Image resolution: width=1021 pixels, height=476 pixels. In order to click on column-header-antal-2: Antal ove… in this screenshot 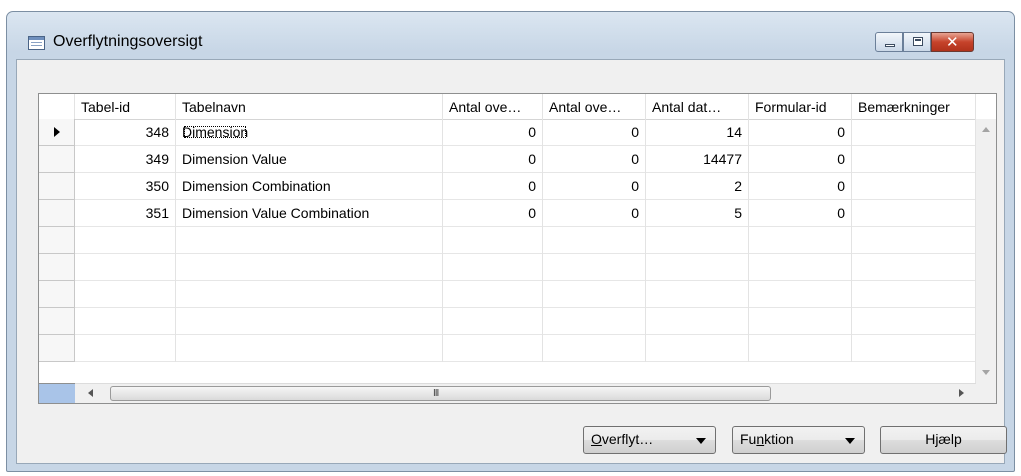, I will do `click(594, 106)`.